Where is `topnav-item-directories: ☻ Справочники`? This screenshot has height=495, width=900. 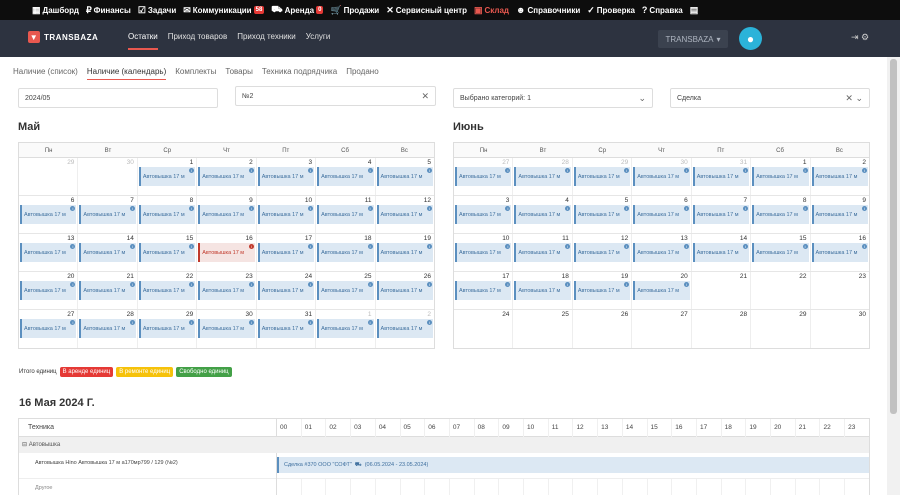
topnav-item-directories: ☻ Справочники is located at coordinates (548, 10).